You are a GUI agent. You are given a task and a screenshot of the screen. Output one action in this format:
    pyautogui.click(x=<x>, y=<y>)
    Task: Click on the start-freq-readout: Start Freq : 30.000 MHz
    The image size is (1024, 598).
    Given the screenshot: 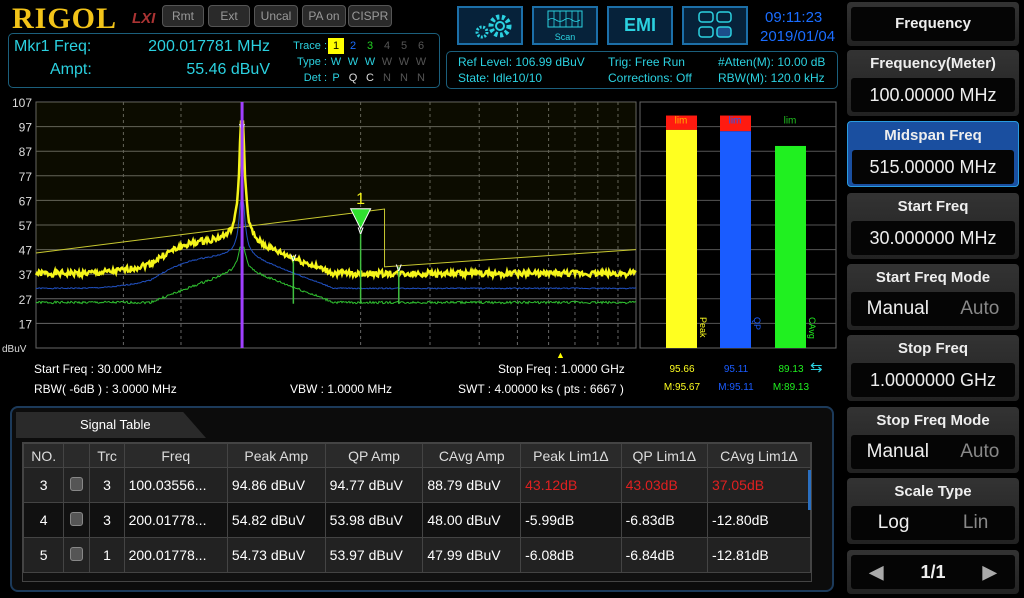 What is the action you would take?
    pyautogui.click(x=98, y=369)
    